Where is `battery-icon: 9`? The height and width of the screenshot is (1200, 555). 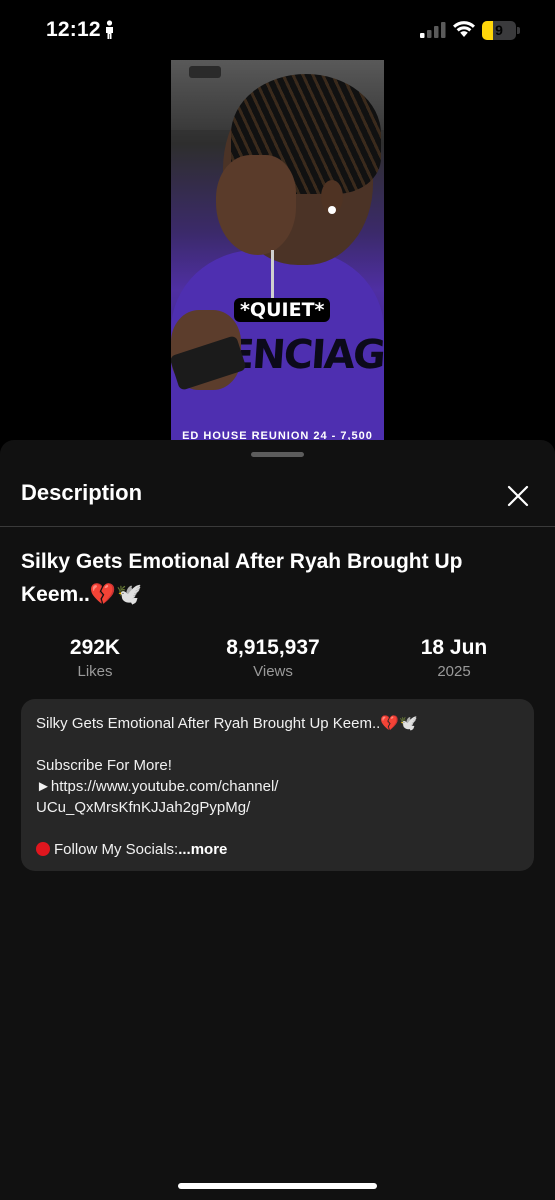
battery-icon: 9 is located at coordinates (499, 30).